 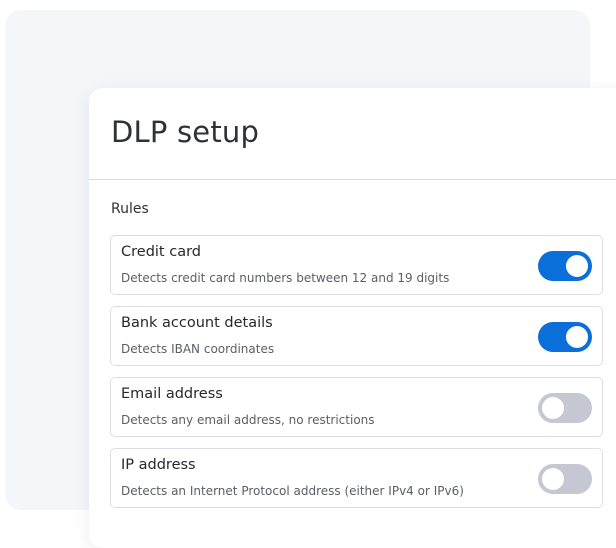 I want to click on rule-description: Detects IBAN coordinates, so click(x=198, y=349).